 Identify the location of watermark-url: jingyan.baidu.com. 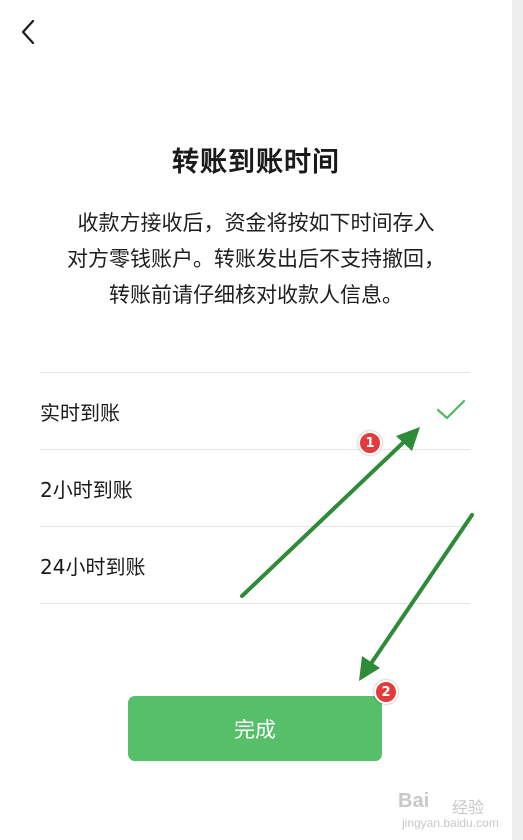
(450, 823).